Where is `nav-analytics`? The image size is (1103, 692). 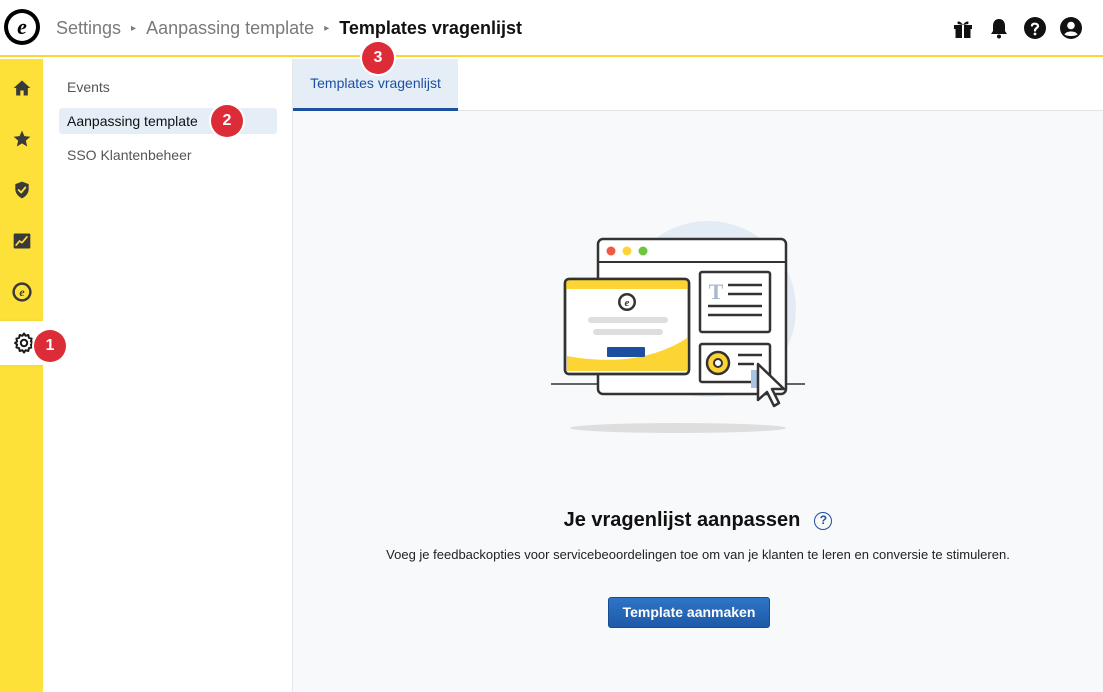
nav-analytics is located at coordinates (21, 241).